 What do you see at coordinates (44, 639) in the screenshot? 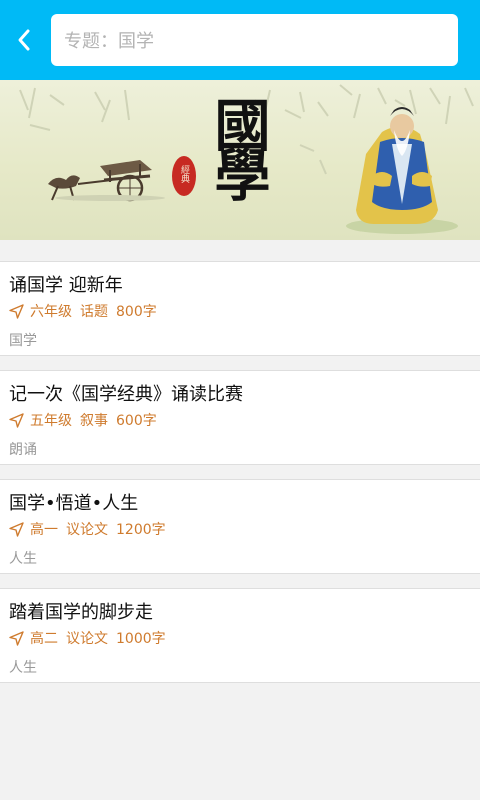
I see `article-grade: 高二` at bounding box center [44, 639].